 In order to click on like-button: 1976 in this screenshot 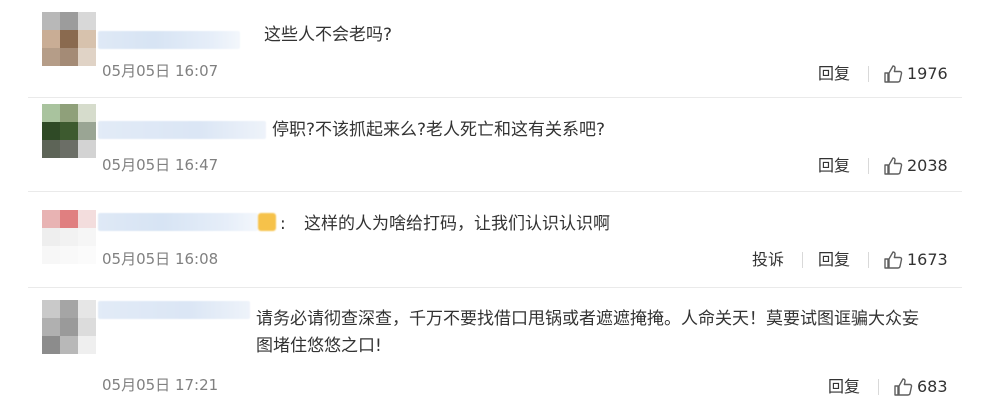, I will do `click(915, 74)`.